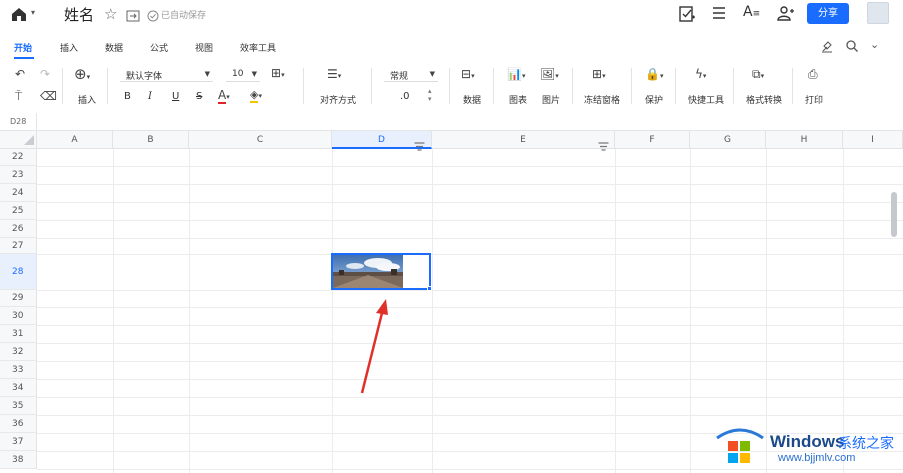  Describe the element at coordinates (518, 99) in the screenshot. I see `chart-label: 图表` at that location.